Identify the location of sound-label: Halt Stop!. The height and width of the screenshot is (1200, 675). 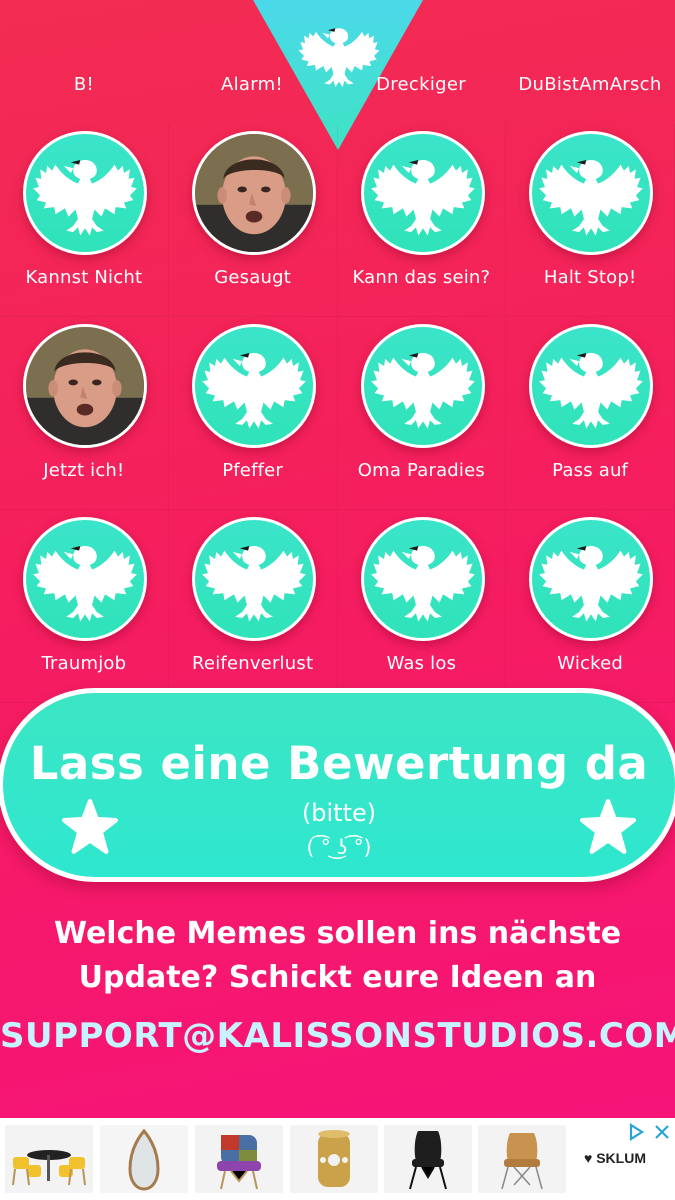
(590, 277).